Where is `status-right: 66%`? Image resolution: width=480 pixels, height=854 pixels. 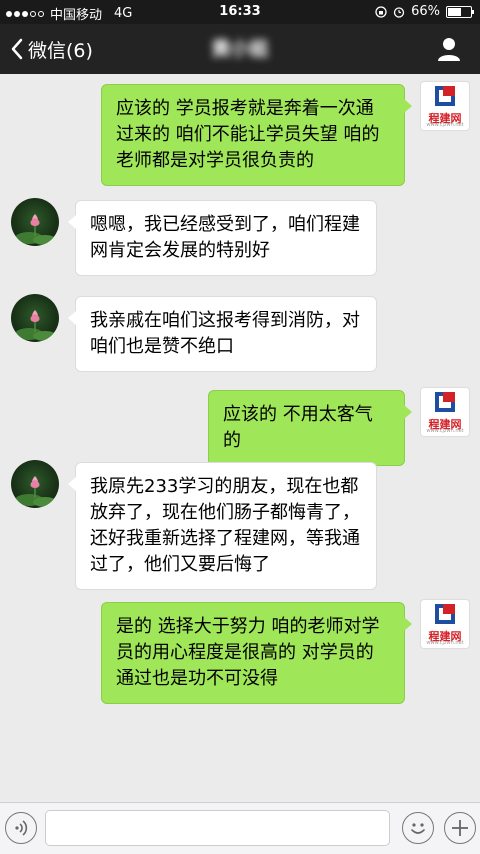 status-right: 66% is located at coordinates (424, 11).